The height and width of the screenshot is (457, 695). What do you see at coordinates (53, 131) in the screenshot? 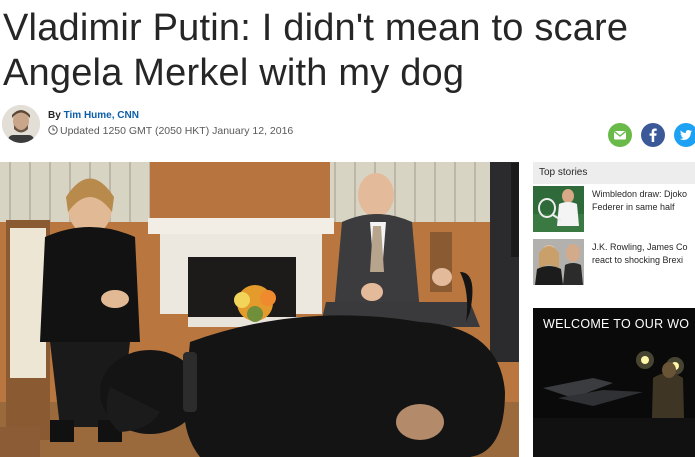
I see `clock-icon` at bounding box center [53, 131].